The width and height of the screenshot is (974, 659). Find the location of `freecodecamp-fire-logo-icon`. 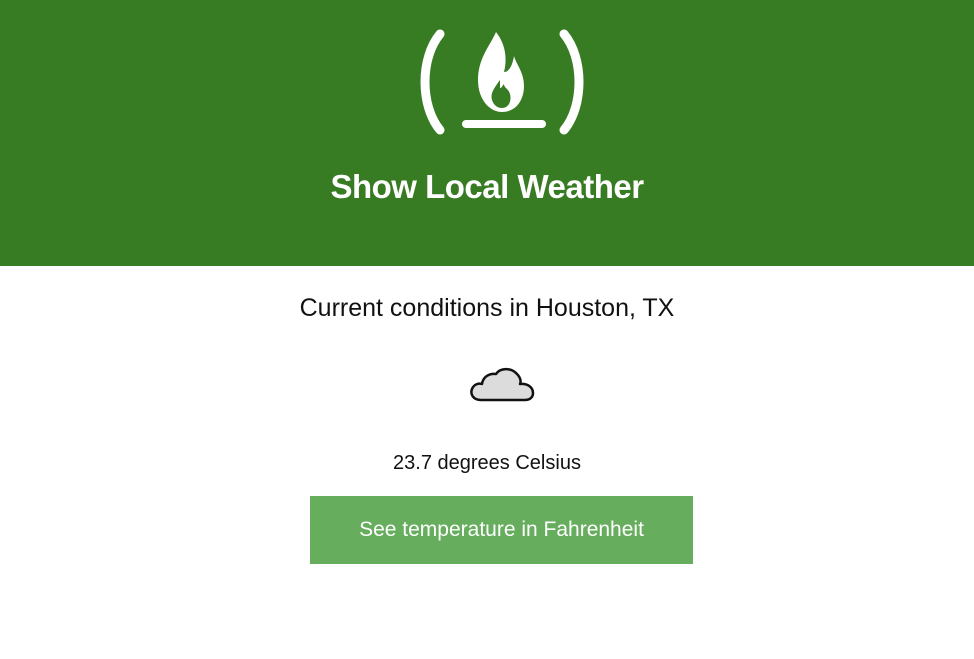

freecodecamp-fire-logo-icon is located at coordinates (502, 82).